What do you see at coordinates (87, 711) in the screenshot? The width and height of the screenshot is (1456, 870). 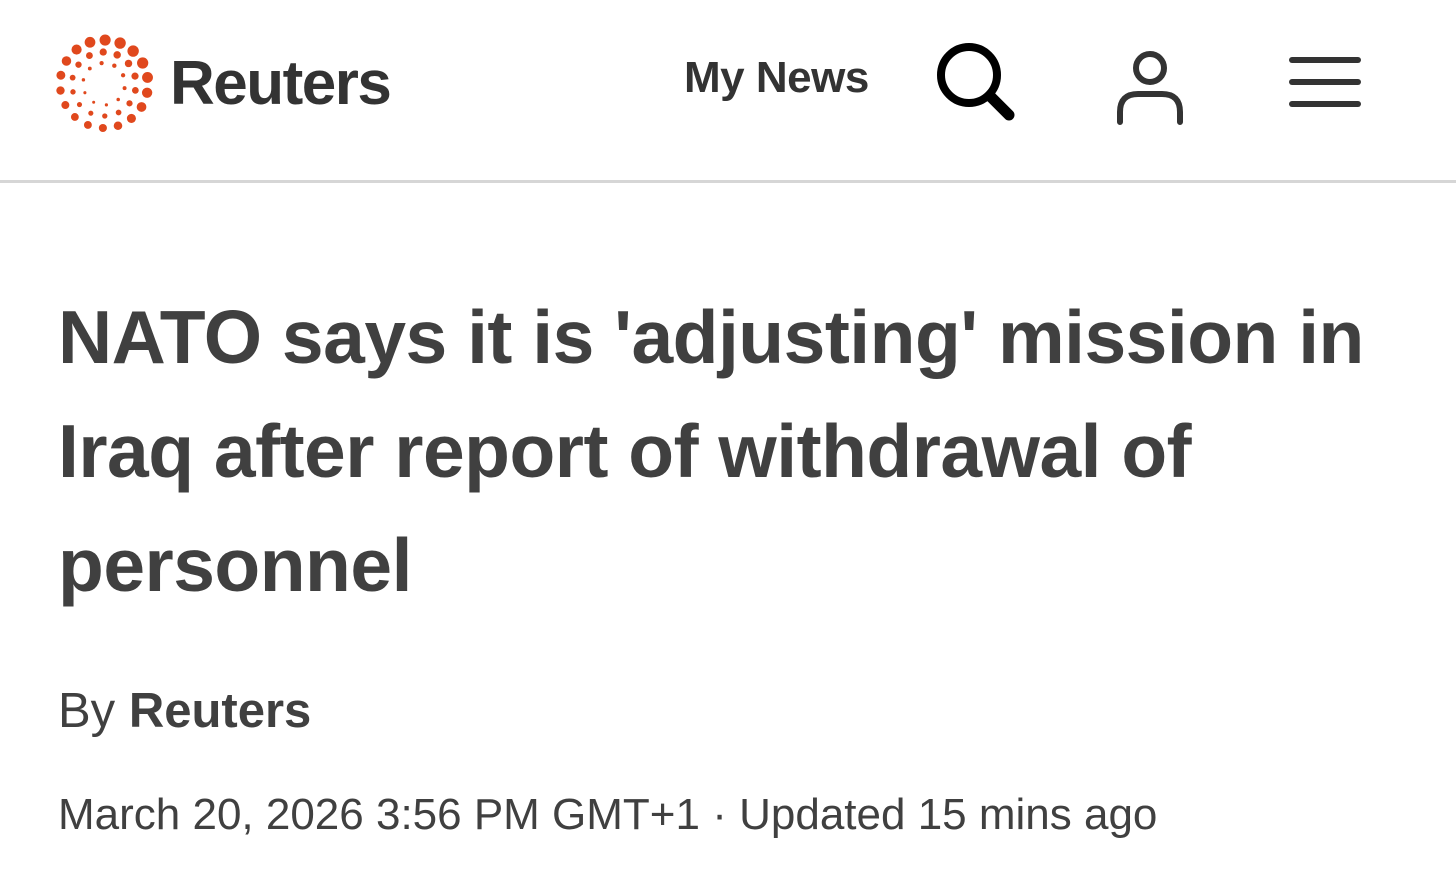 I see `byline-prefix: By` at bounding box center [87, 711].